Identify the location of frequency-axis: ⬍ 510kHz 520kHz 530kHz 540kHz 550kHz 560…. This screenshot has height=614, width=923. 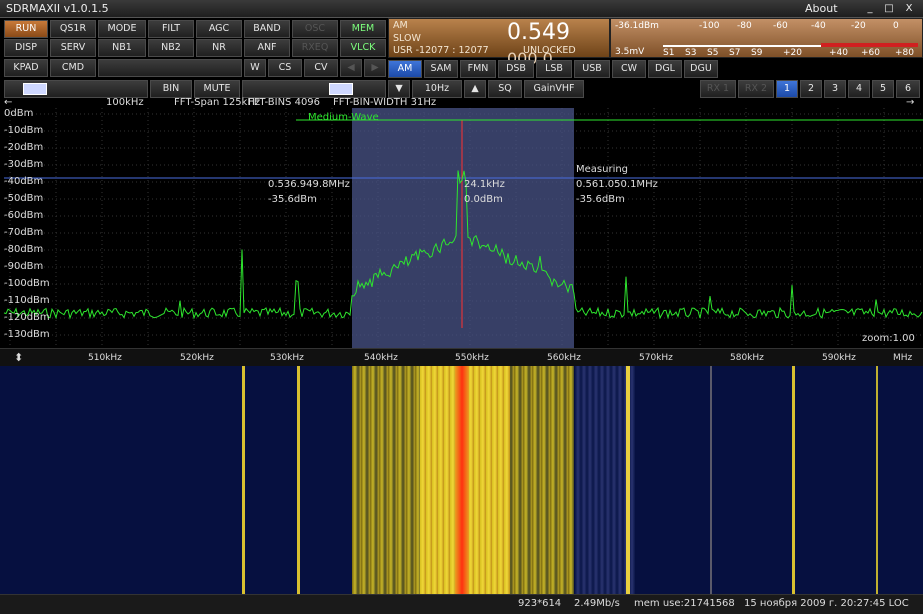
(461, 357).